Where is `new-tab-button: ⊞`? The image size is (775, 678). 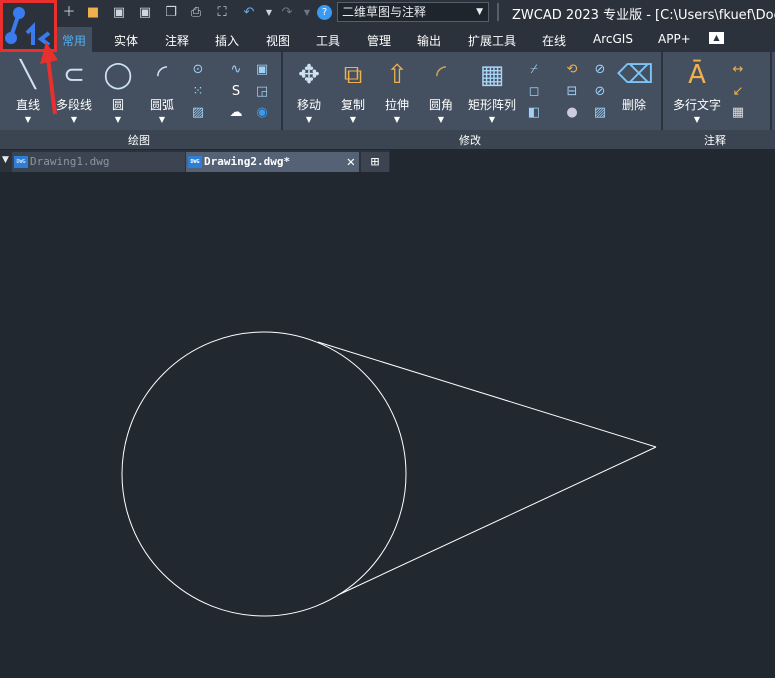 new-tab-button: ⊞ is located at coordinates (375, 162).